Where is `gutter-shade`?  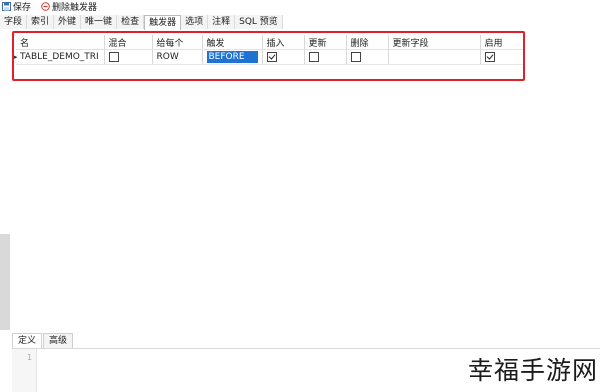
gutter-shade is located at coordinates (5, 282).